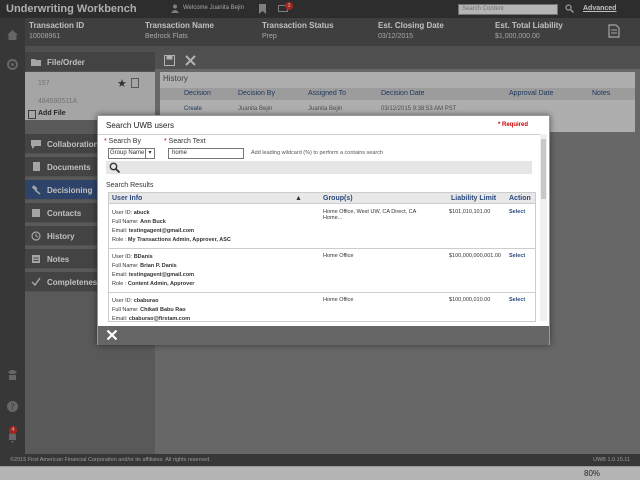 The height and width of the screenshot is (480, 640). What do you see at coordinates (323, 335) in the screenshot?
I see `modal-footer` at bounding box center [323, 335].